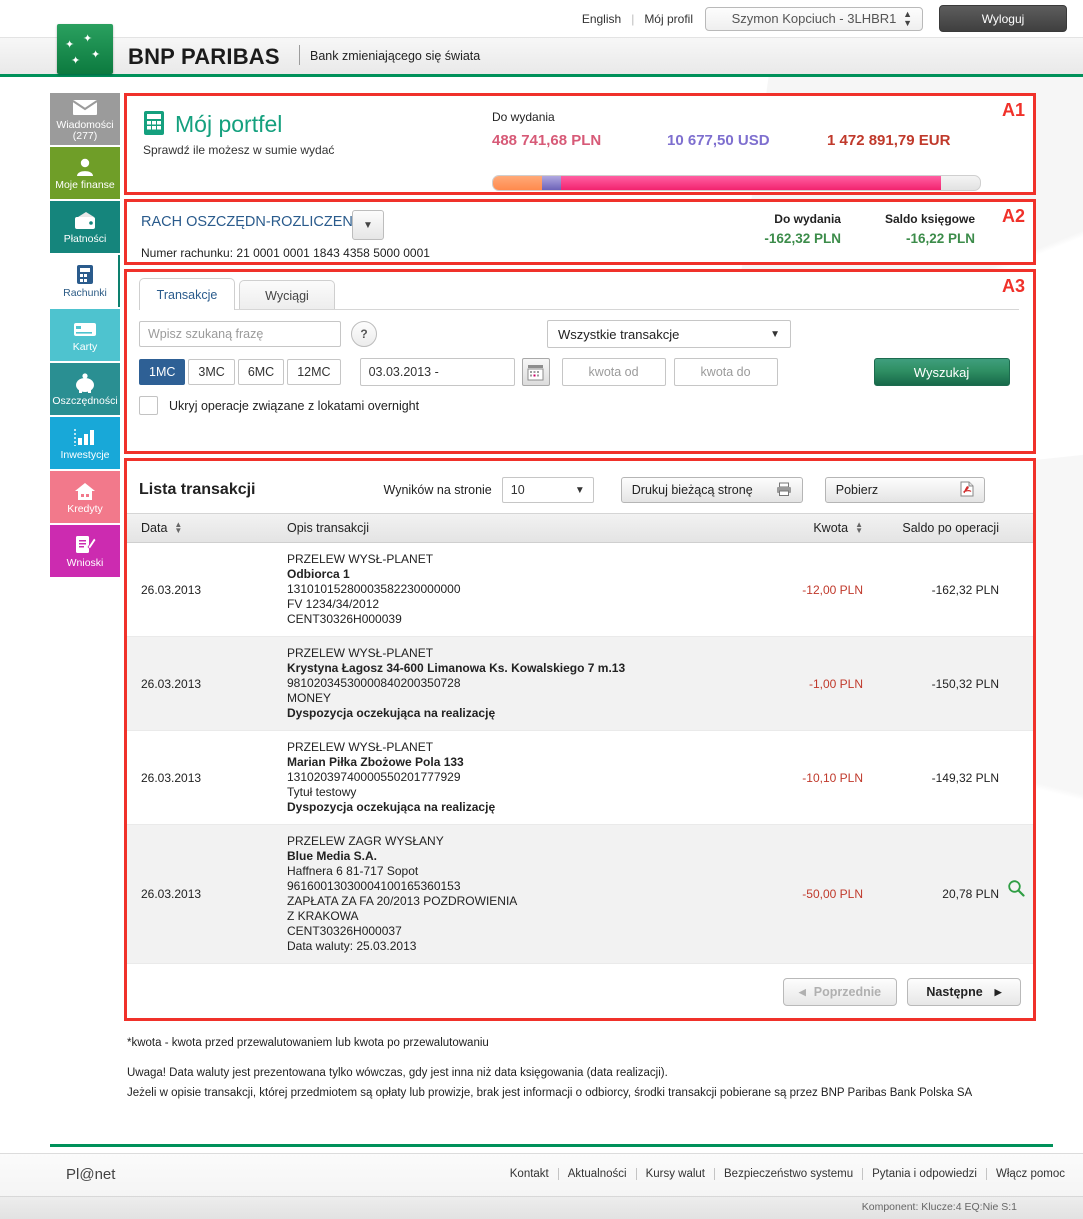  I want to click on search-button: Wyszukaj, so click(941, 372).